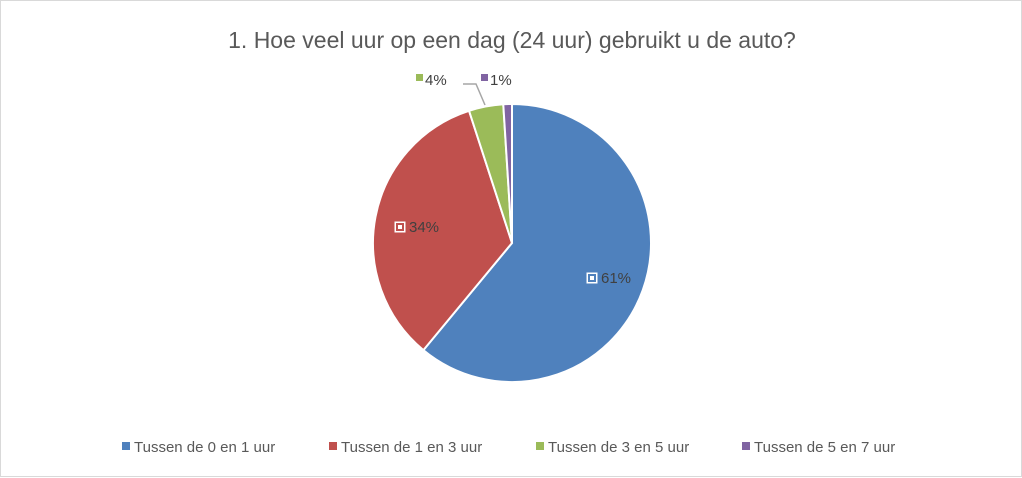 Image resolution: width=1022 pixels, height=478 pixels. I want to click on data-label: 1%, so click(501, 80).